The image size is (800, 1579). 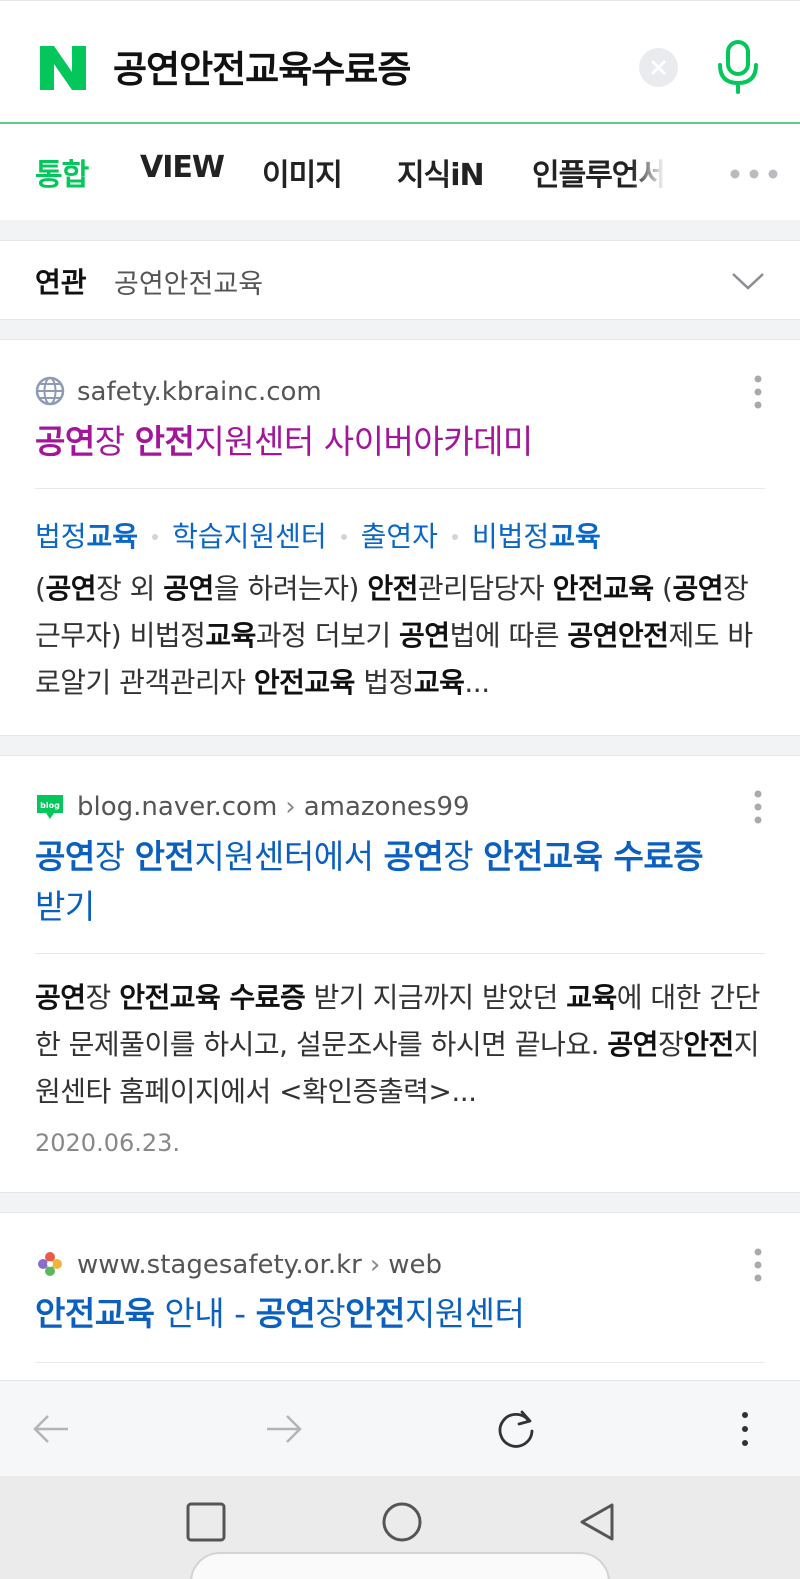 What do you see at coordinates (262, 66) in the screenshot?
I see `search-query: 공연안전교육수료증` at bounding box center [262, 66].